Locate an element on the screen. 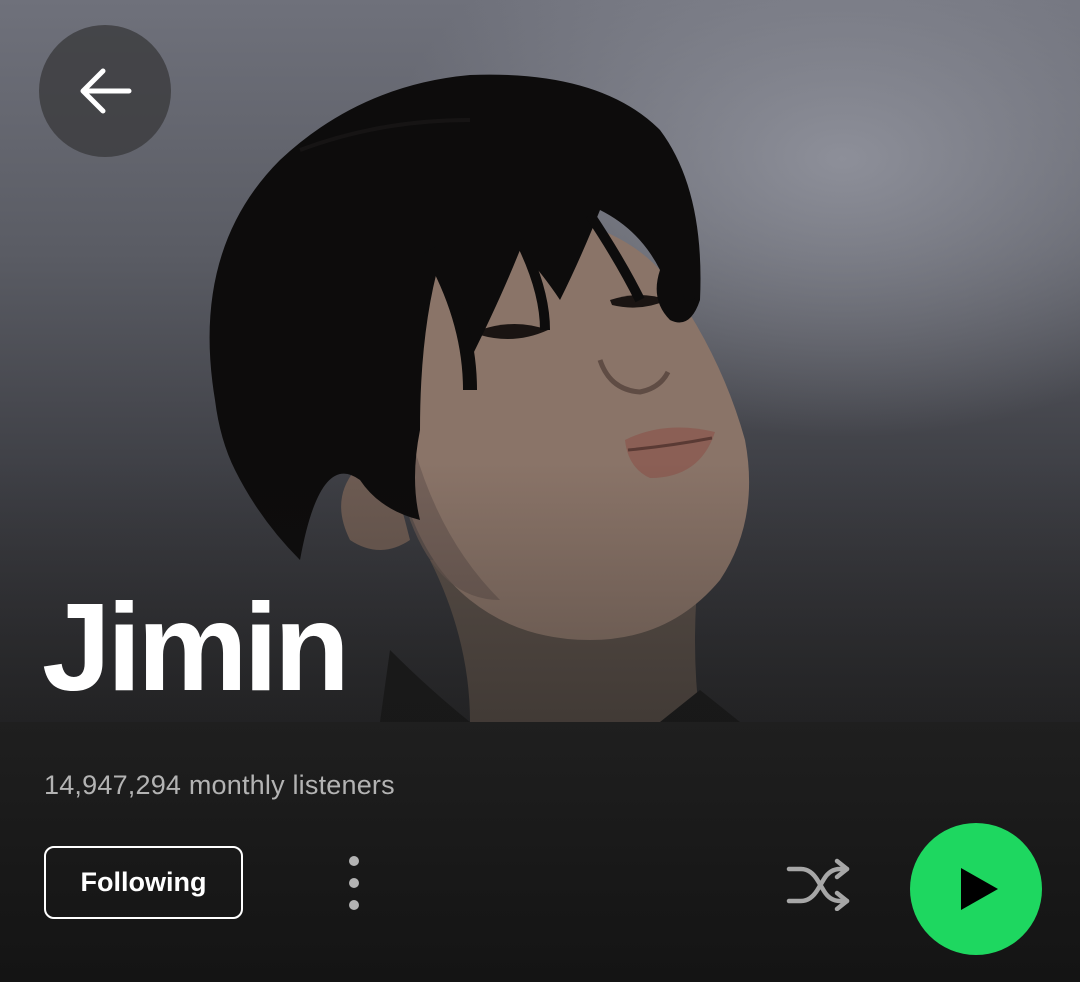 This screenshot has width=1080, height=982. play-icon is located at coordinates (979, 889).